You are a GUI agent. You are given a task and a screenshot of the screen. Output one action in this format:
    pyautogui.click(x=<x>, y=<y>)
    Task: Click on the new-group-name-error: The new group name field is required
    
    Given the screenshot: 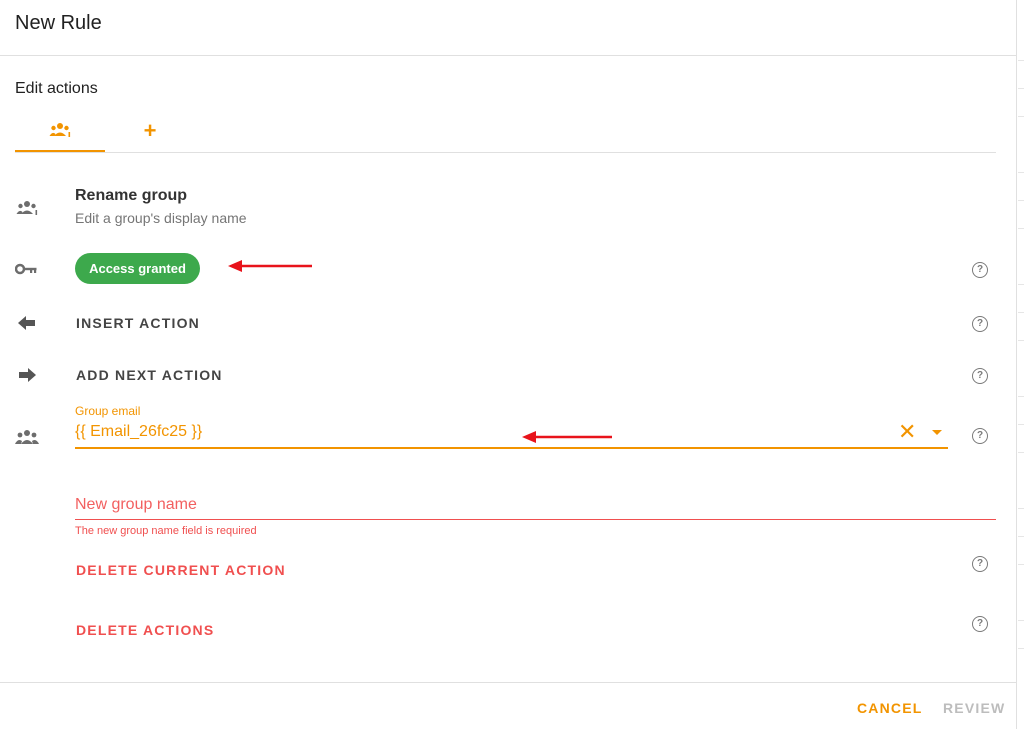 What is the action you would take?
    pyautogui.click(x=166, y=531)
    